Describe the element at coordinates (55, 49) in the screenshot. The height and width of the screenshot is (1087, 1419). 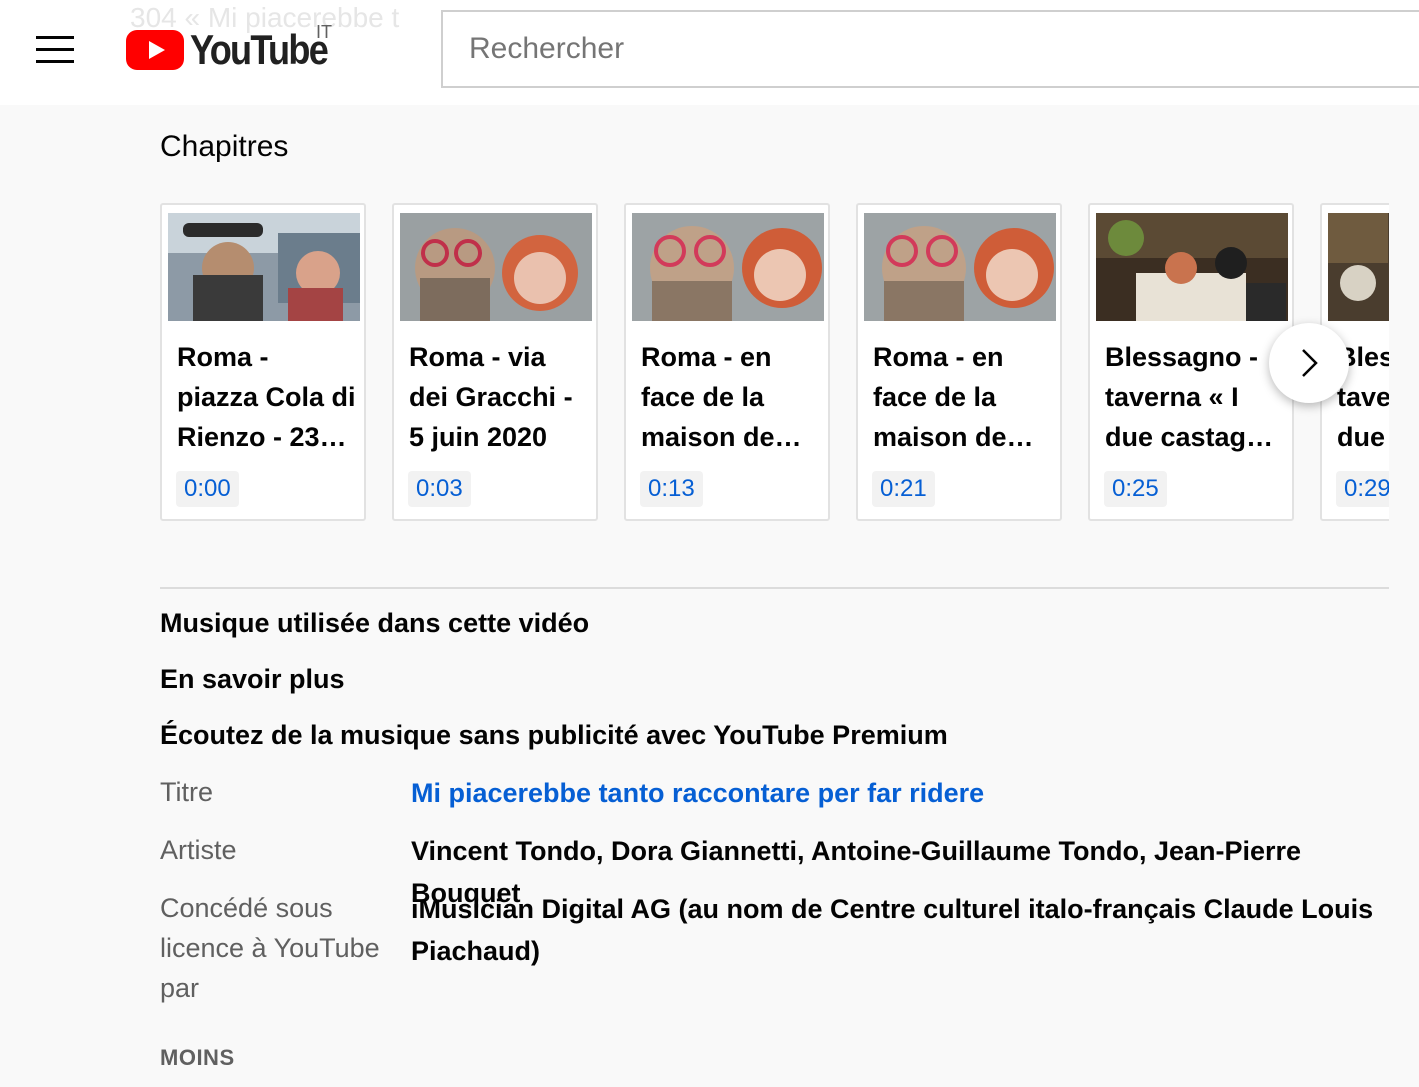
I see `menu-icon` at that location.